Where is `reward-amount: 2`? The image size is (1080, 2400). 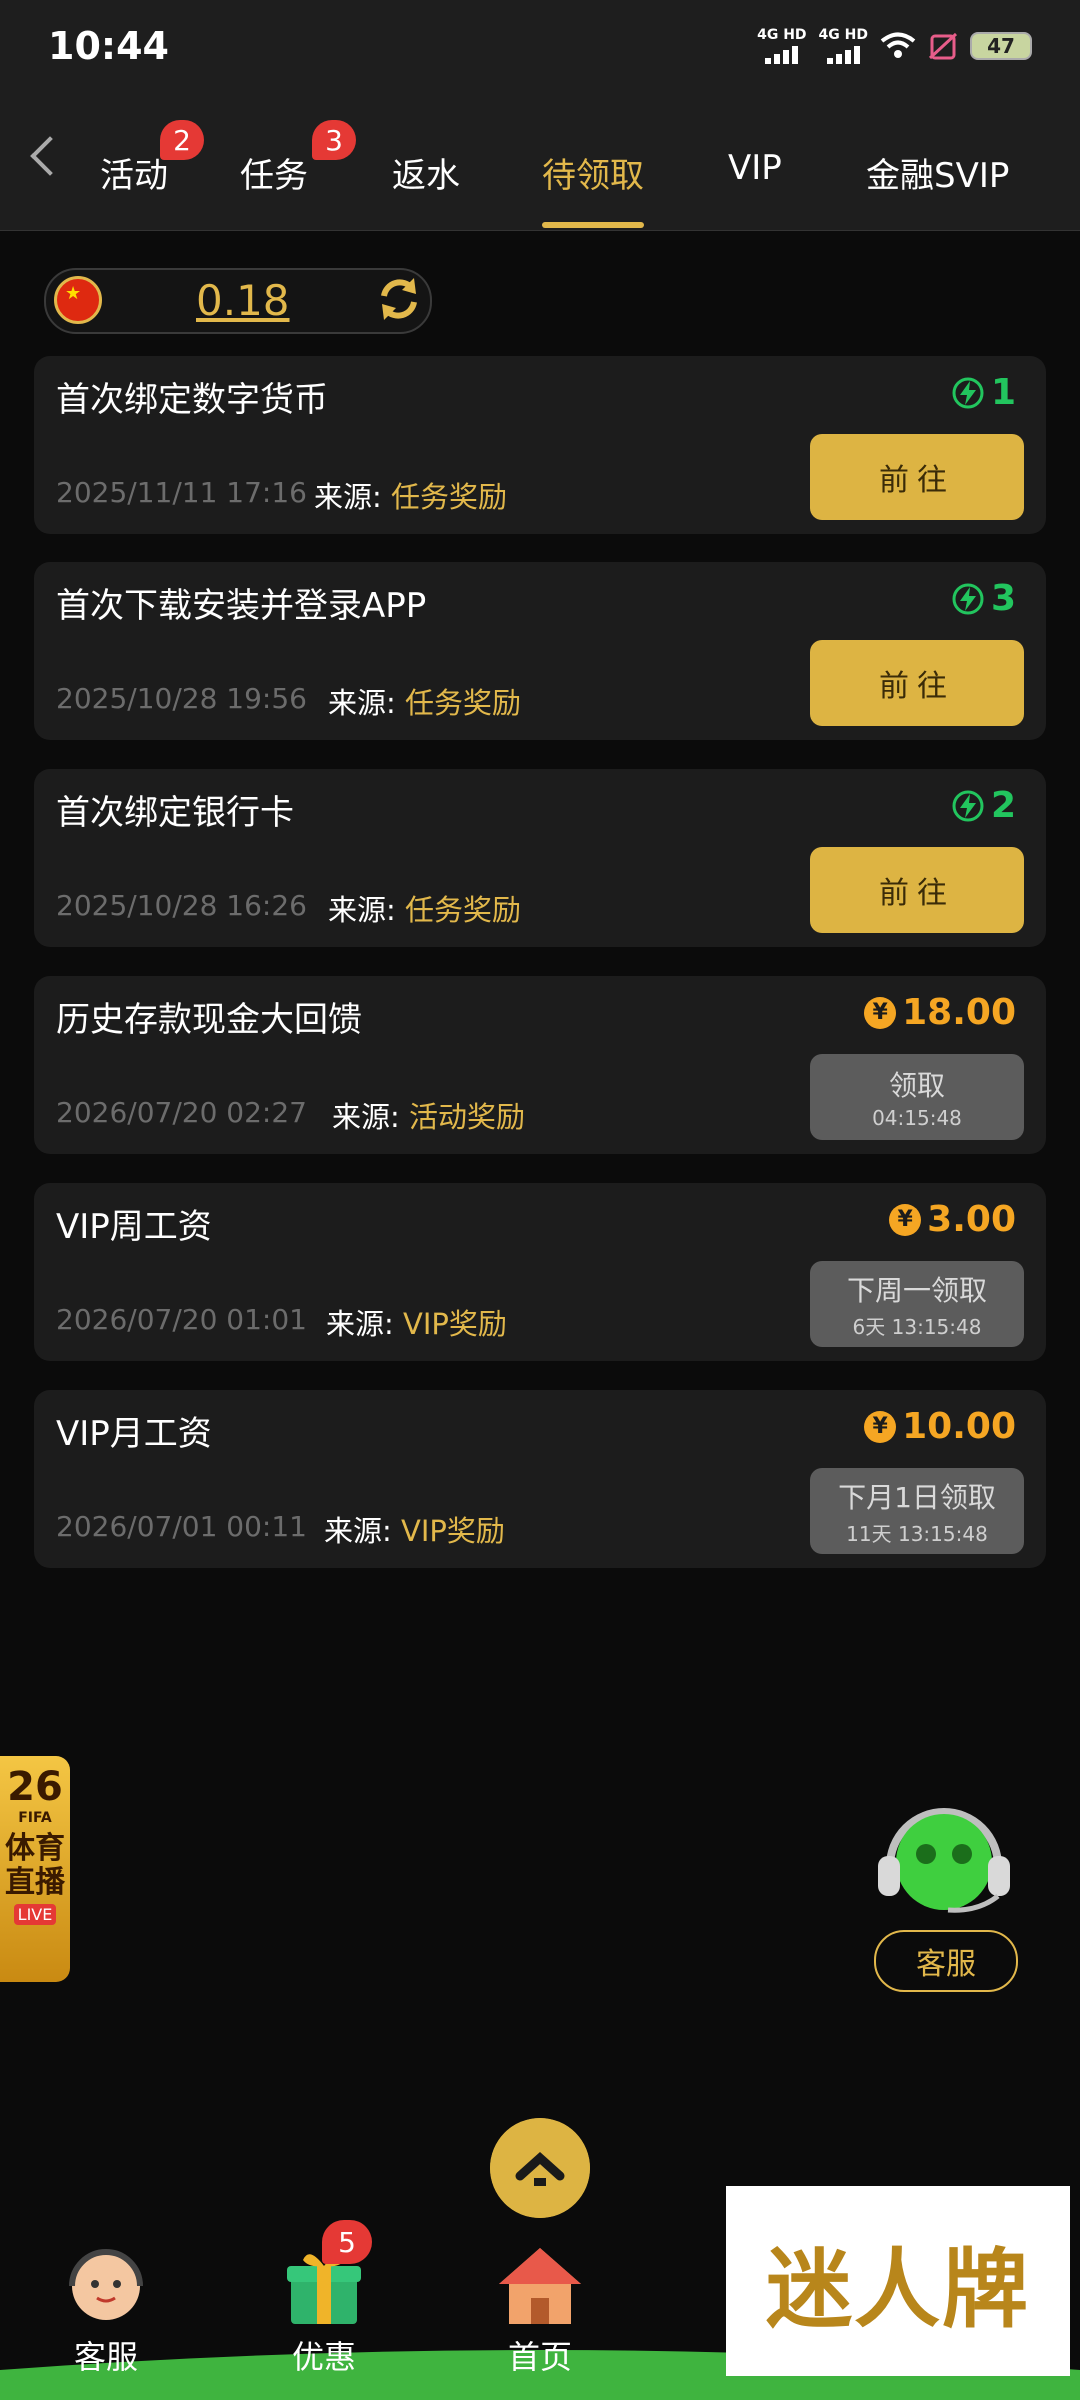 reward-amount: 2 is located at coordinates (983, 805).